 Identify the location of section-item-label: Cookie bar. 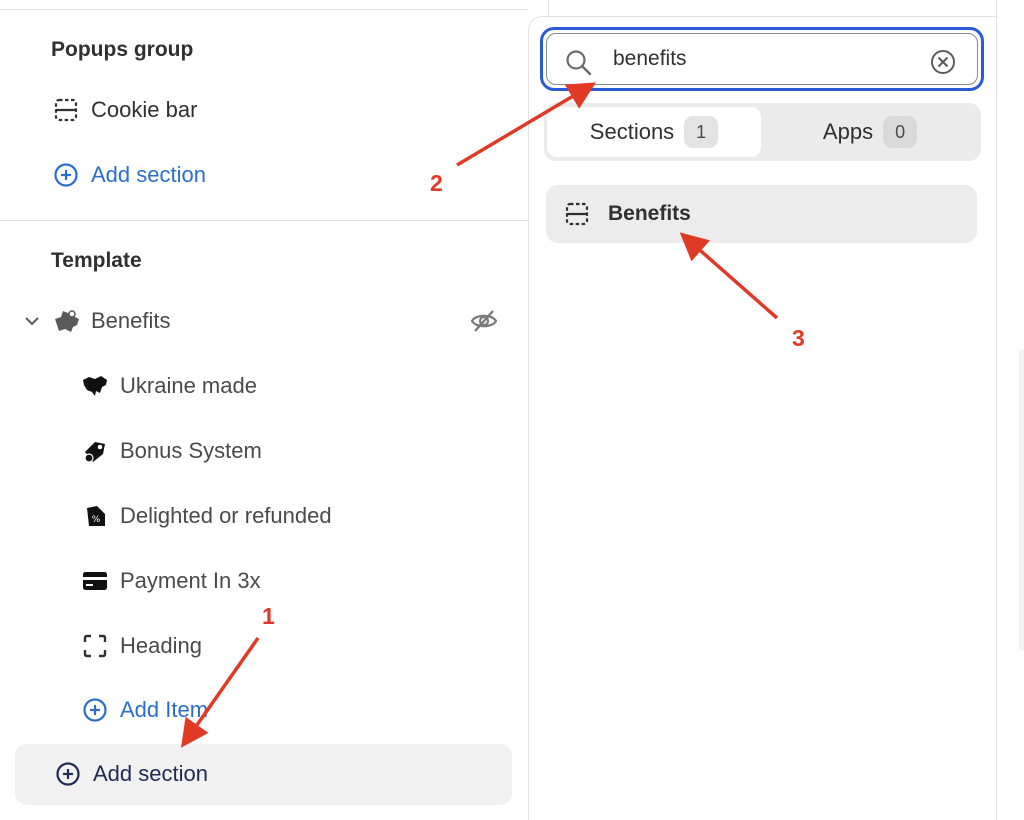
(144, 109).